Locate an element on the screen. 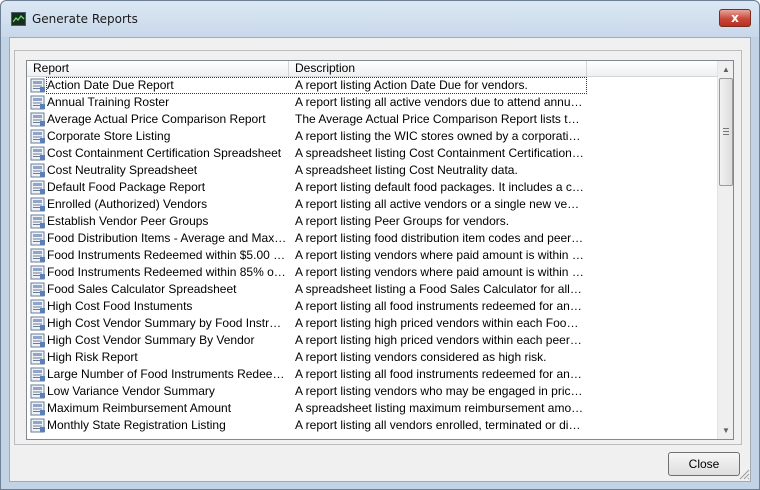 Image resolution: width=760 pixels, height=490 pixels. scroll-thumb is located at coordinates (726, 132).